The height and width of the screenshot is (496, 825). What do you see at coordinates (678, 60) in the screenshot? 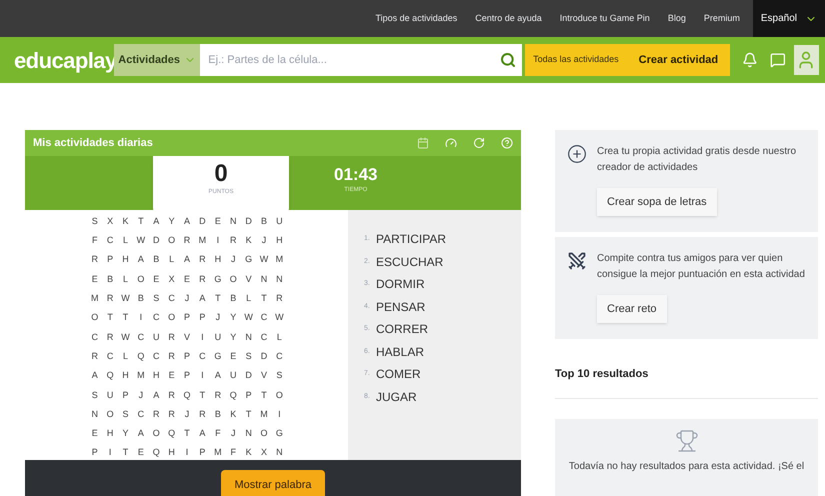
I see `create-activity-button: Crear actividad` at bounding box center [678, 60].